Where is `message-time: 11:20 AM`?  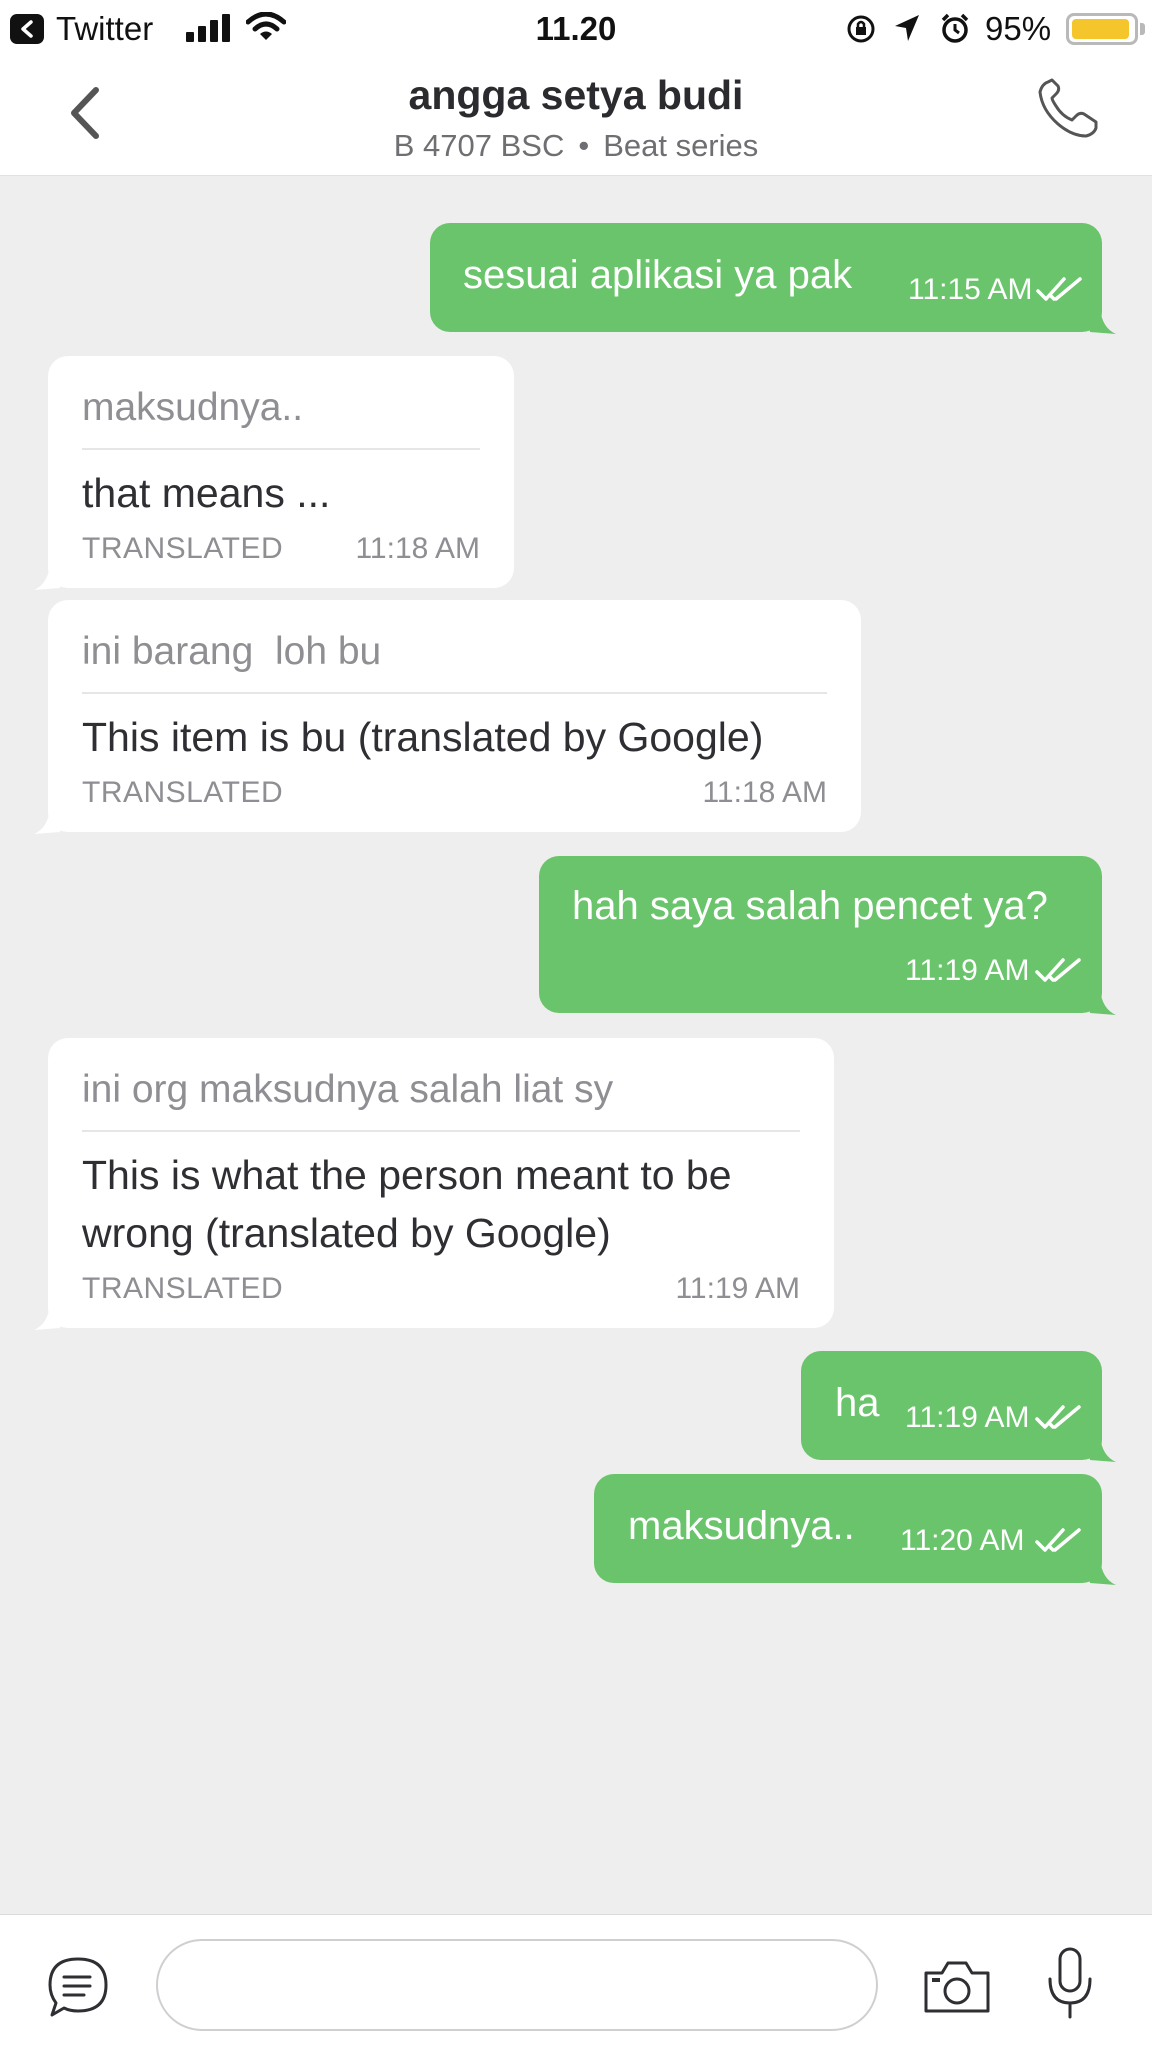
message-time: 11:20 AM is located at coordinates (962, 1540).